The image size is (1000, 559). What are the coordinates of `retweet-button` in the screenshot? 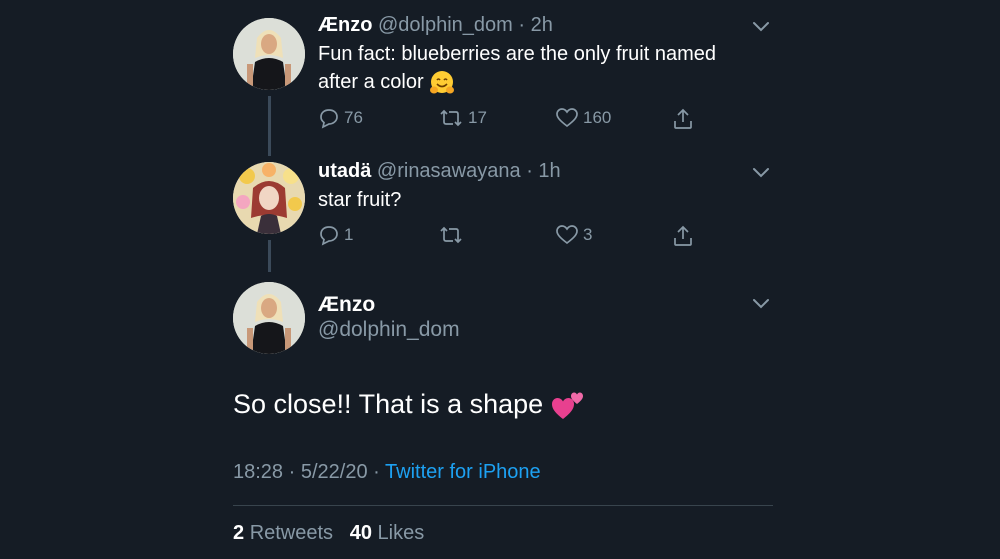 It's located at (453, 235).